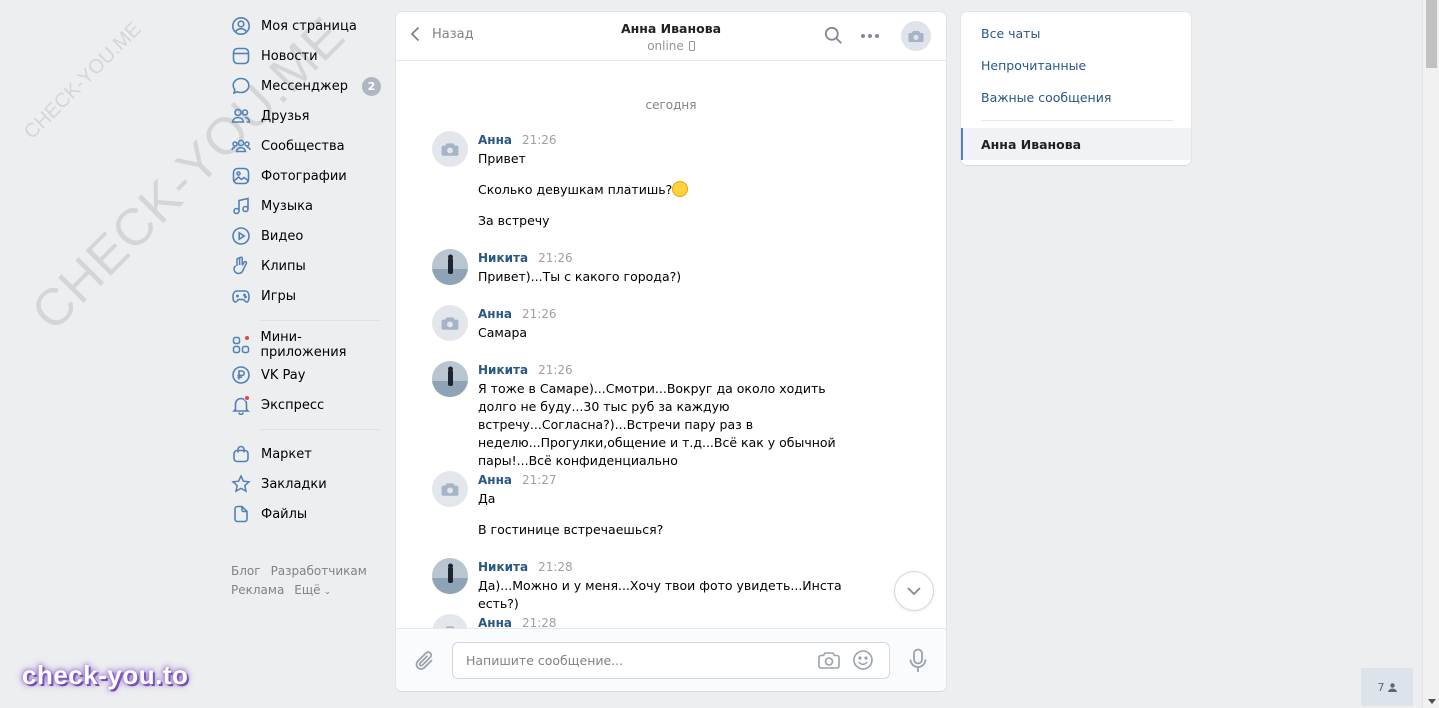  Describe the element at coordinates (914, 591) in the screenshot. I see `scroll-to-bottom-button` at that location.